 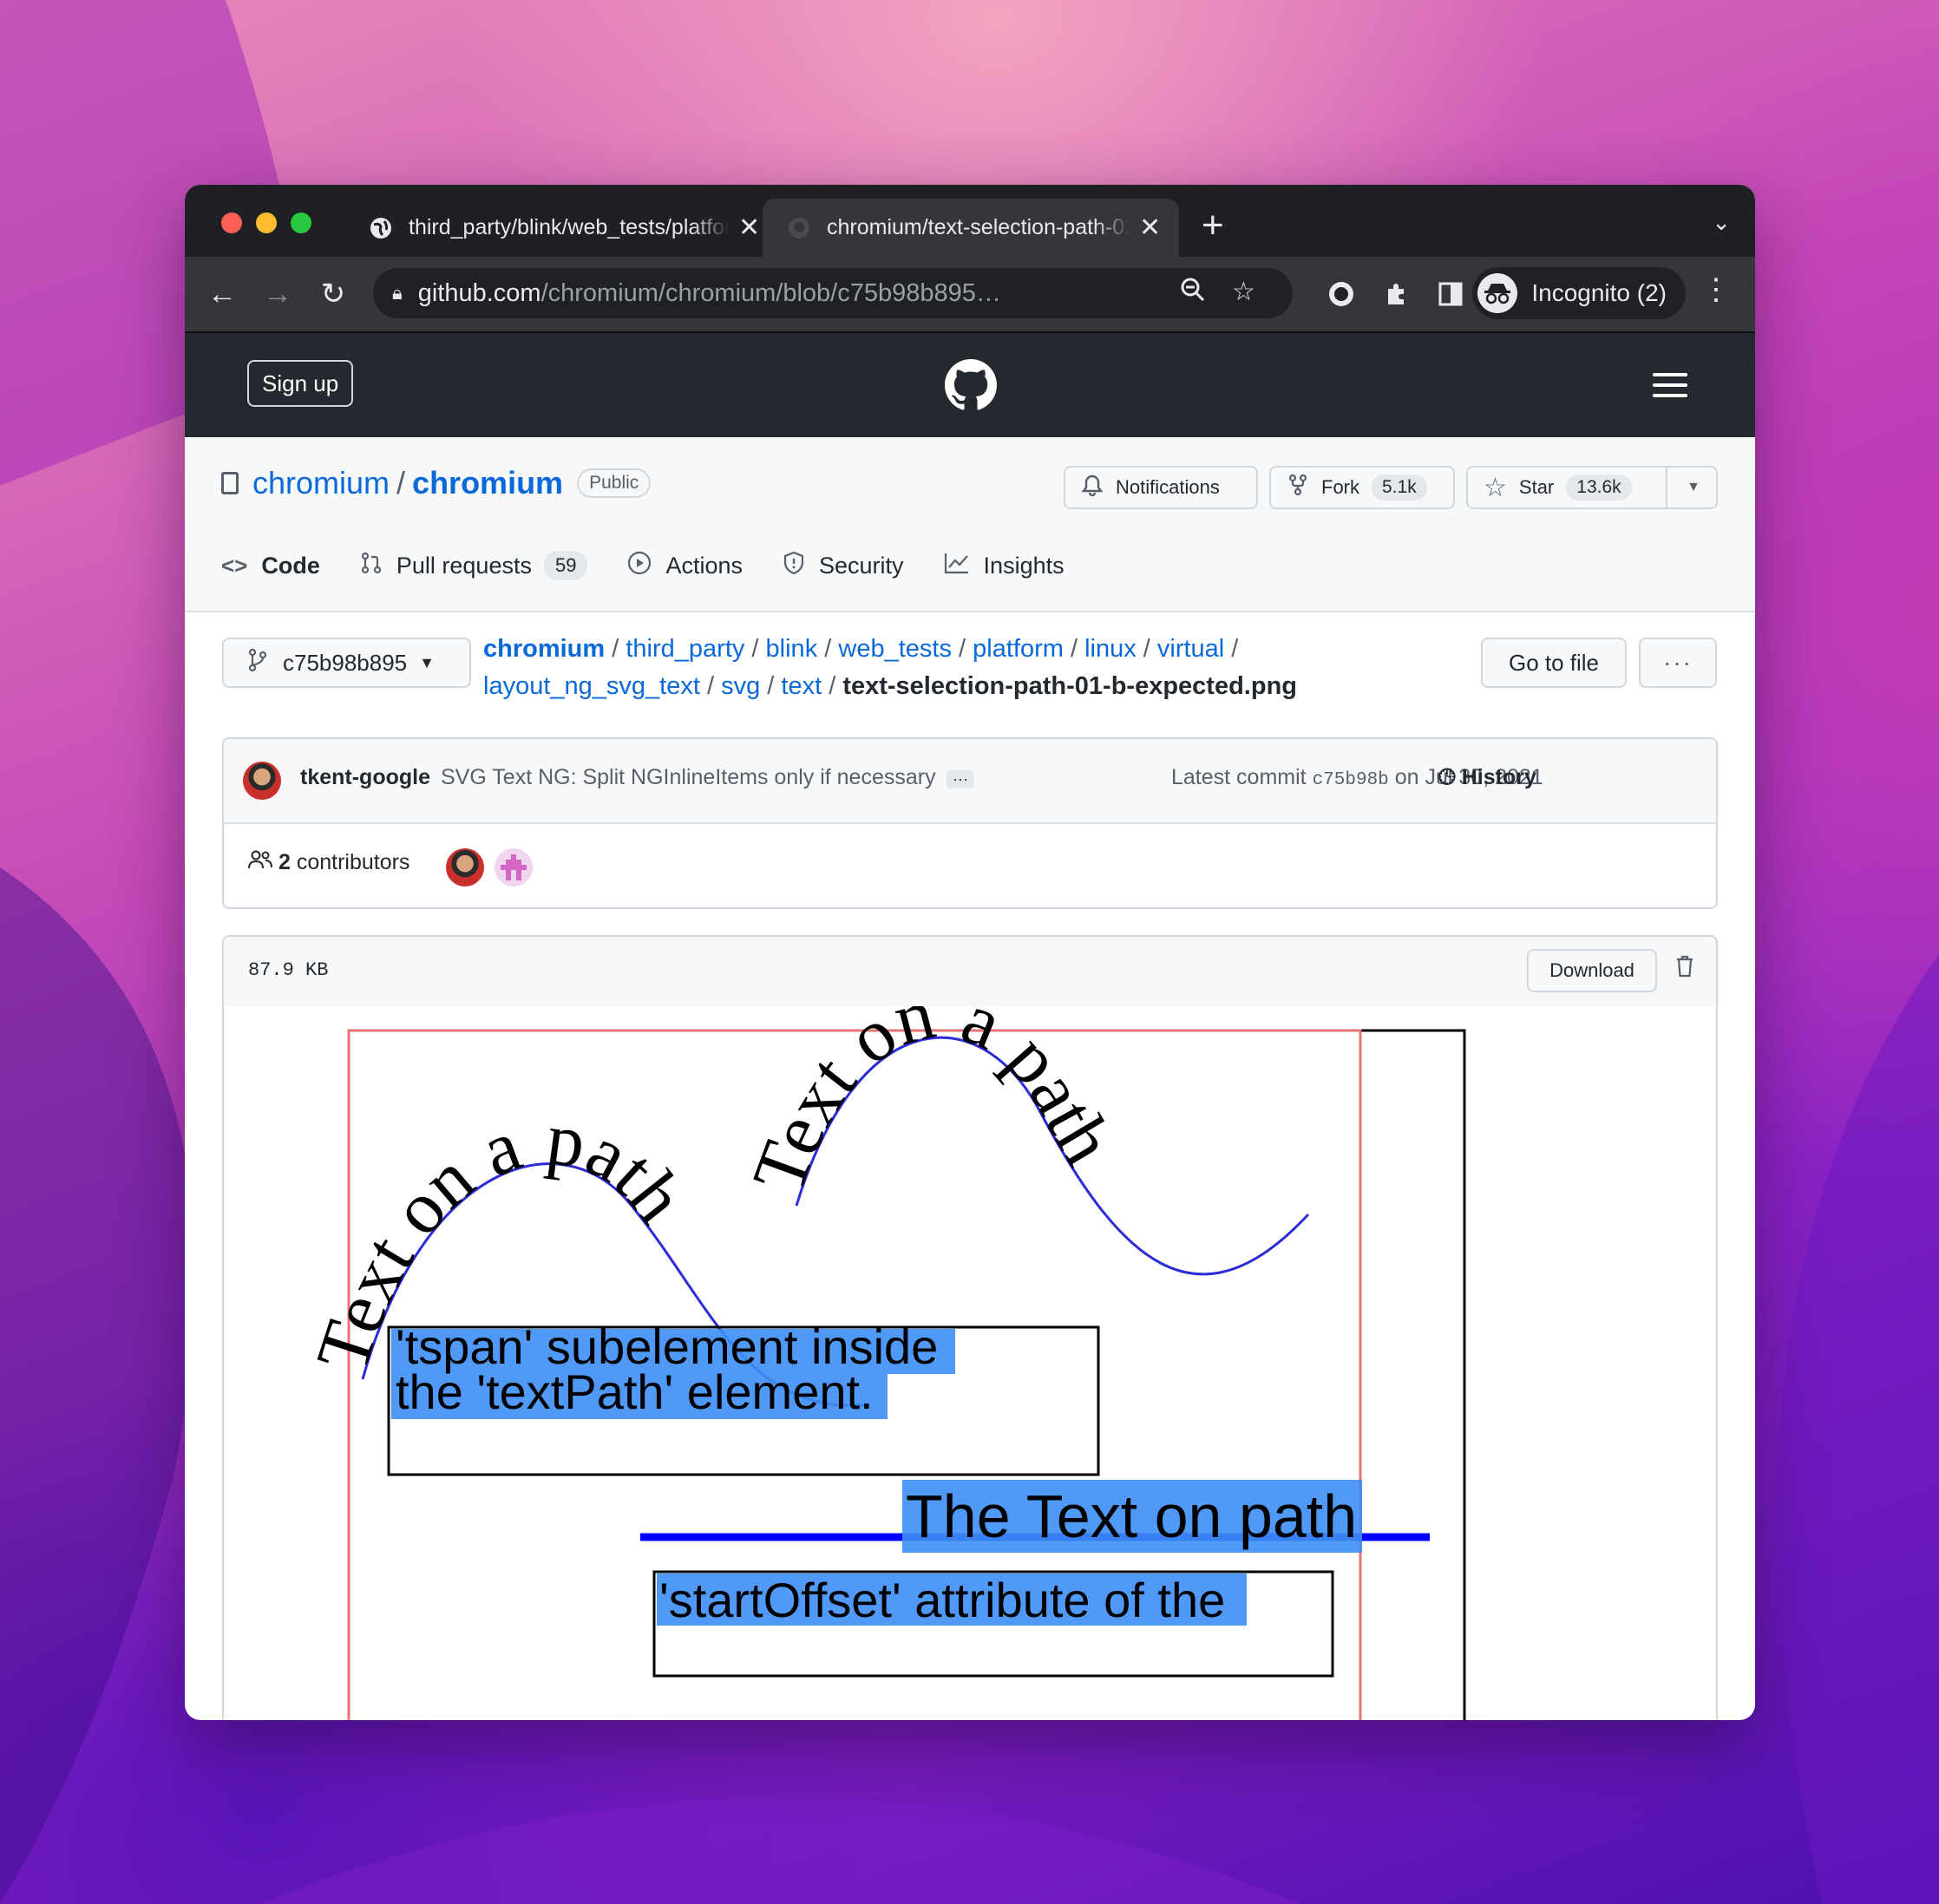 What do you see at coordinates (1599, 487) in the screenshot?
I see `star-count: 13.6k` at bounding box center [1599, 487].